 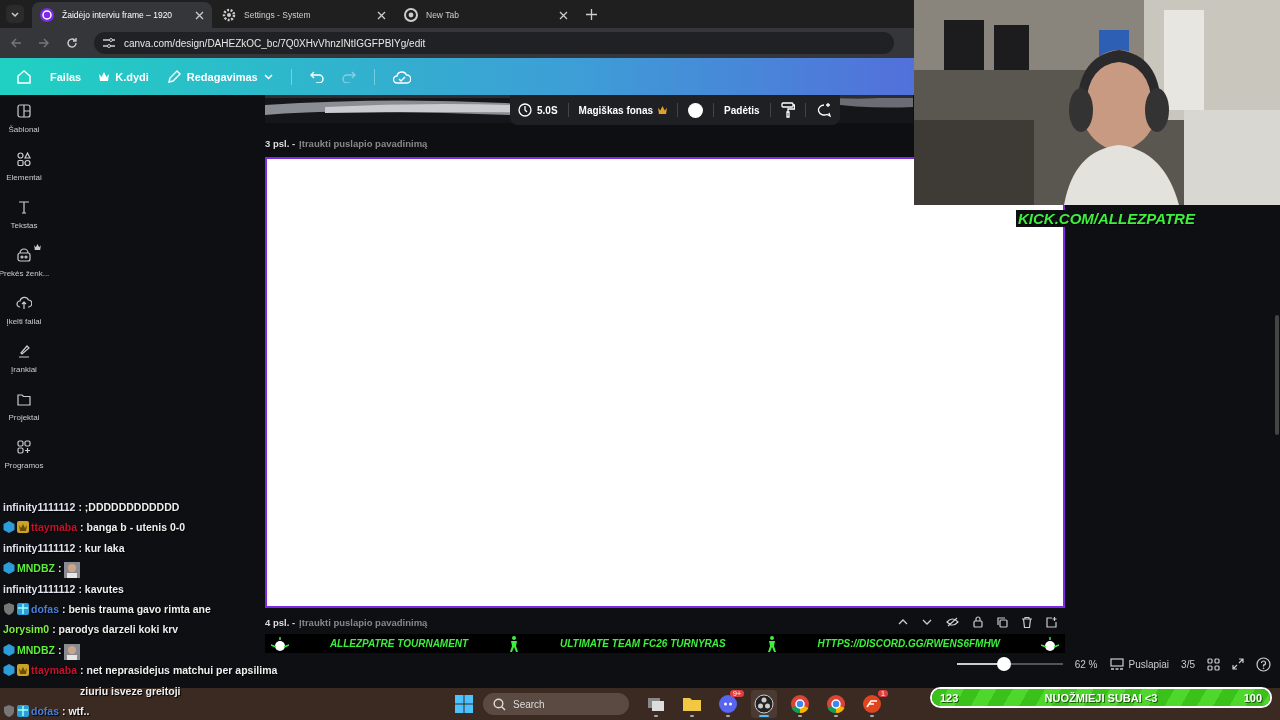 What do you see at coordinates (24, 447) in the screenshot?
I see `apps-icon` at bounding box center [24, 447].